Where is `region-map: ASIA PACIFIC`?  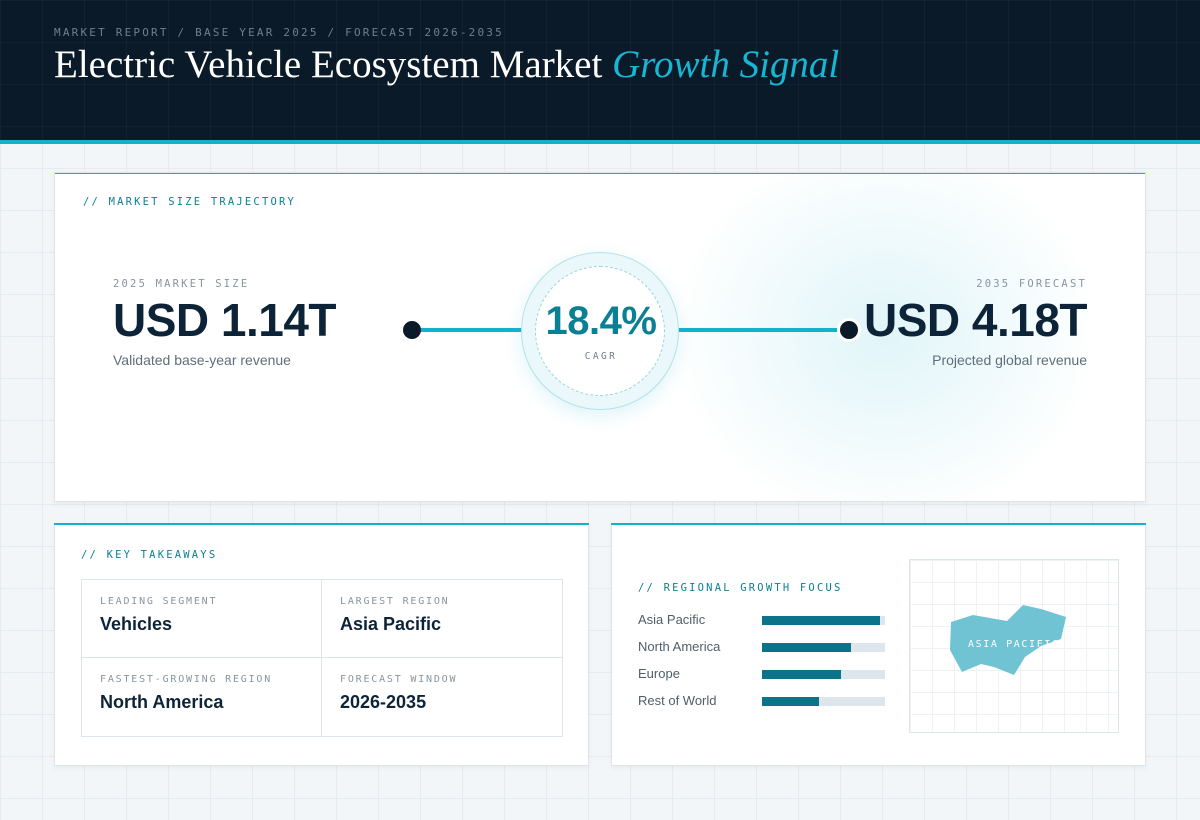
region-map: ASIA PACIFIC is located at coordinates (1014, 646).